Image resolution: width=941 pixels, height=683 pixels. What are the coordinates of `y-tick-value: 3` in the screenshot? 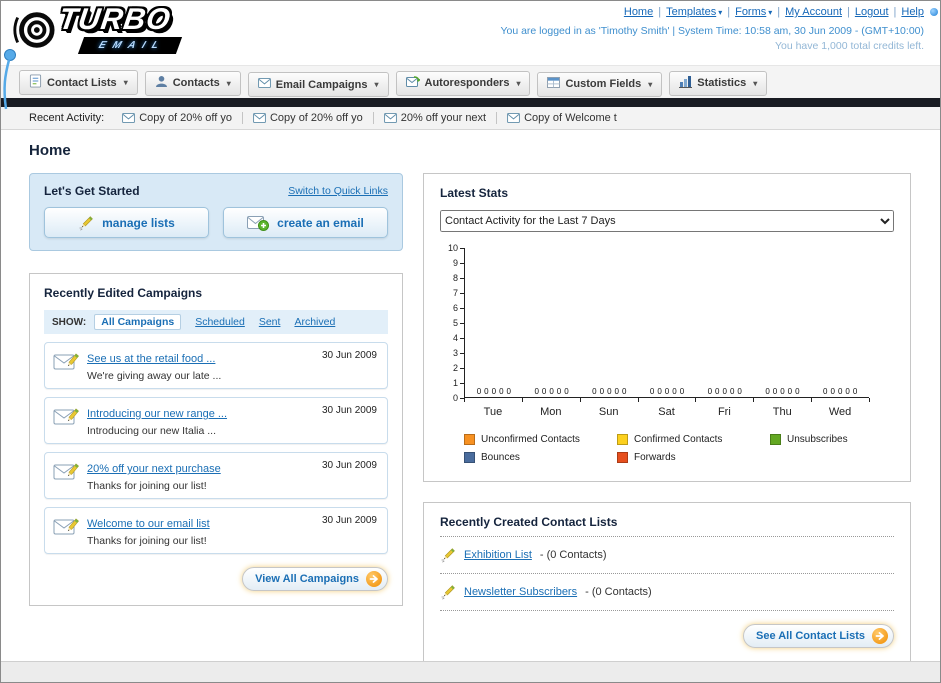 It's located at (455, 353).